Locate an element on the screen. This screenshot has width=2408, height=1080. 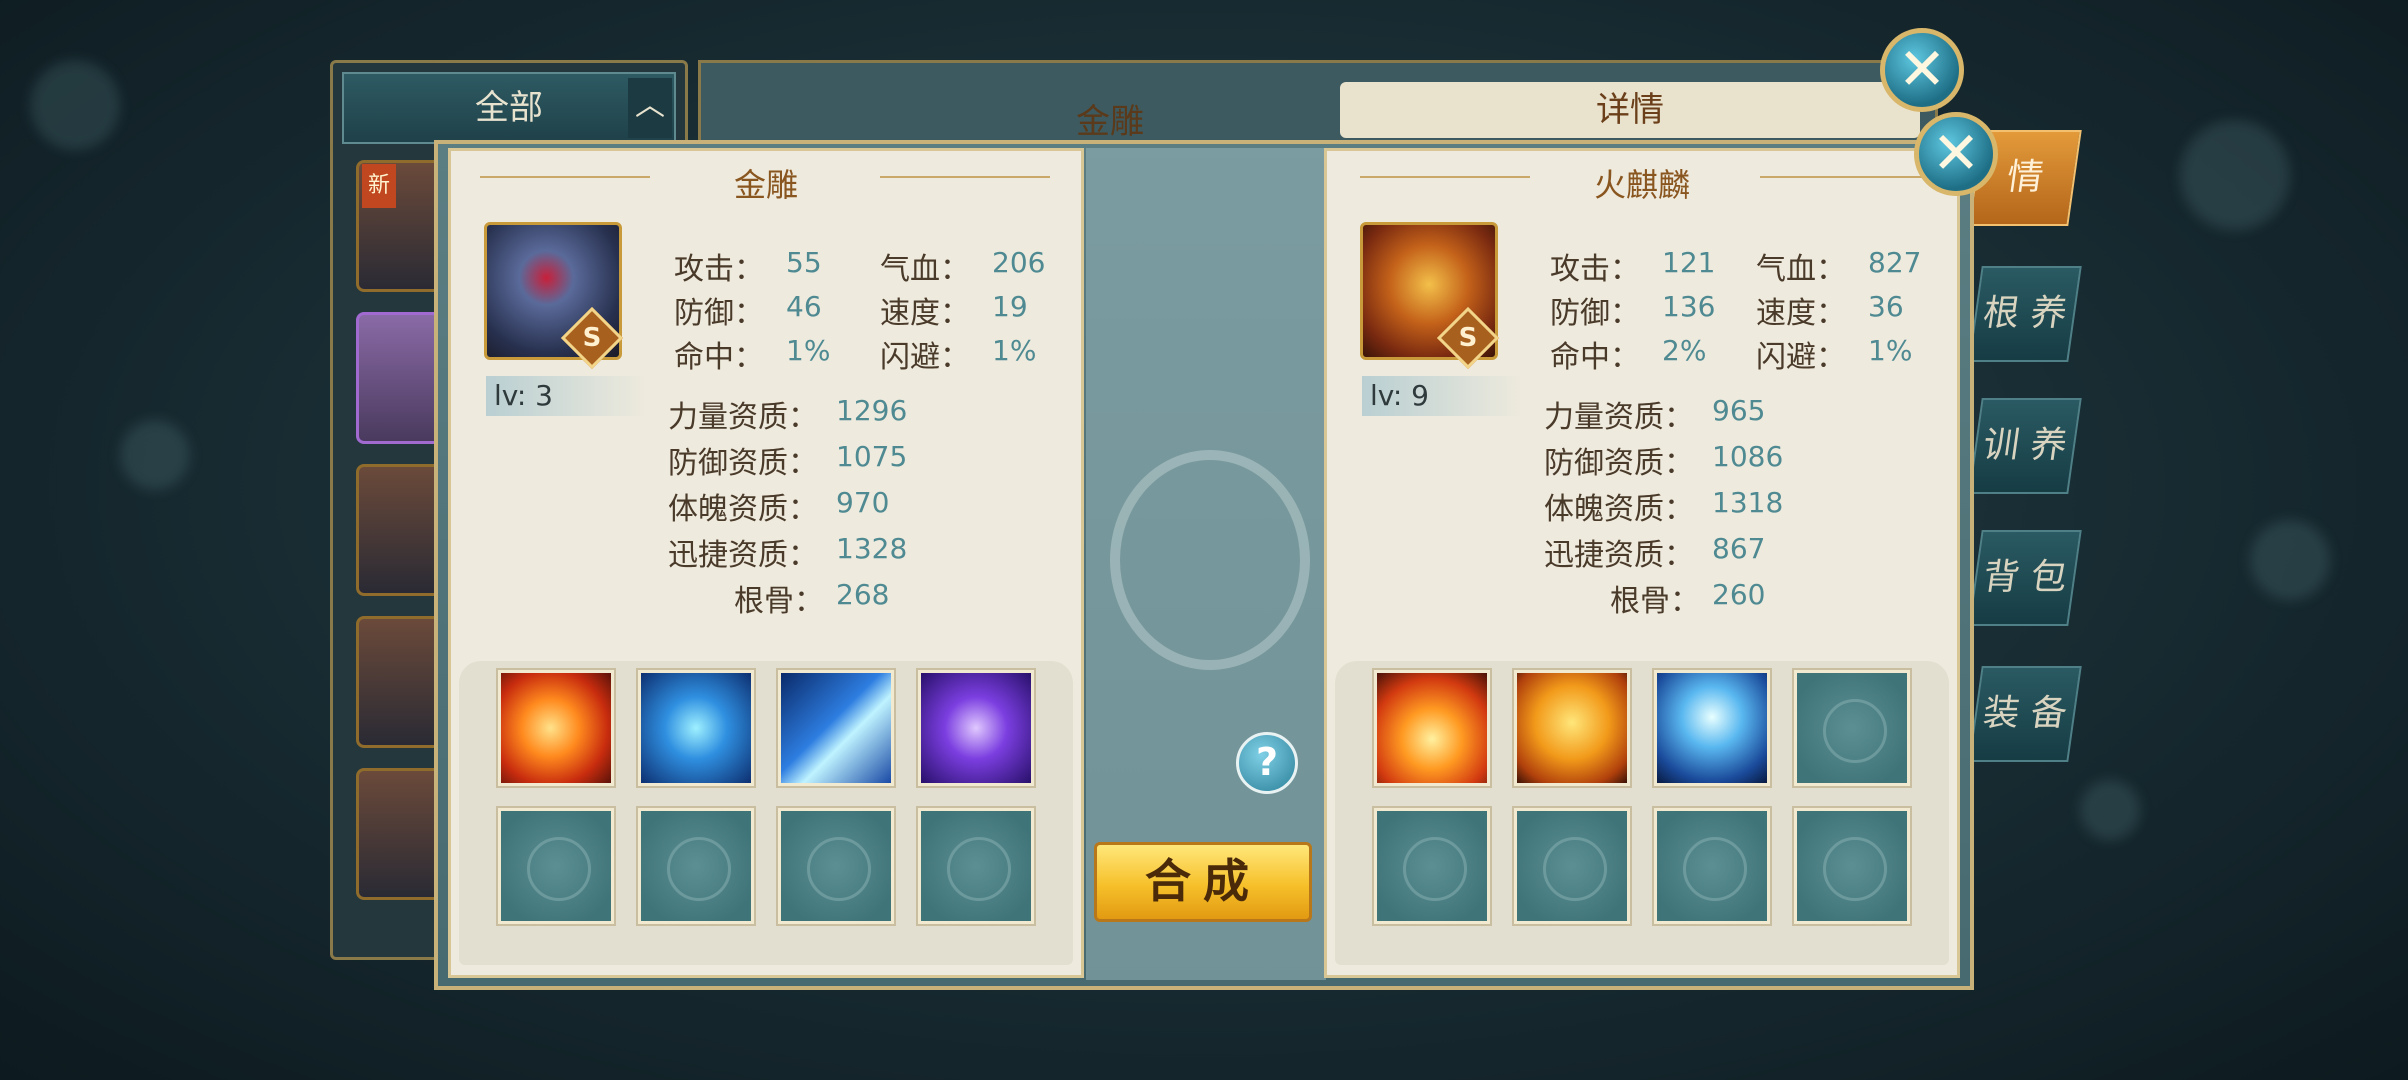
stat-value: 206 is located at coordinates (1019, 262).